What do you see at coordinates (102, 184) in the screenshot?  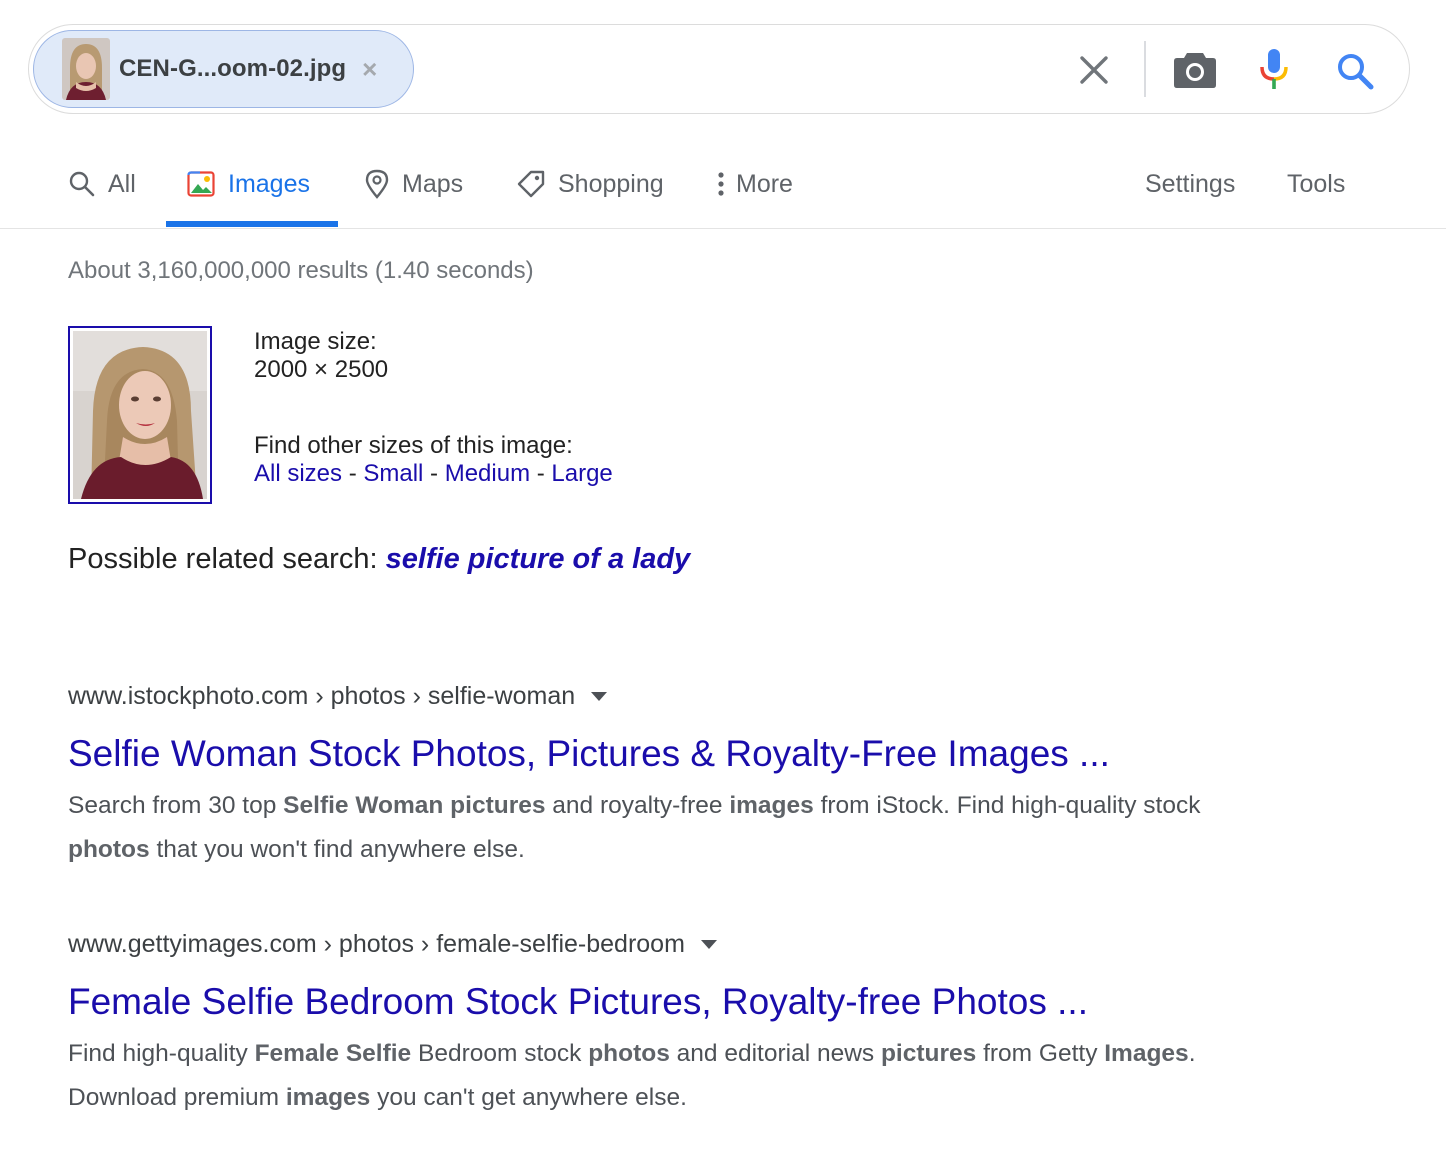 I see `tab-all: All` at bounding box center [102, 184].